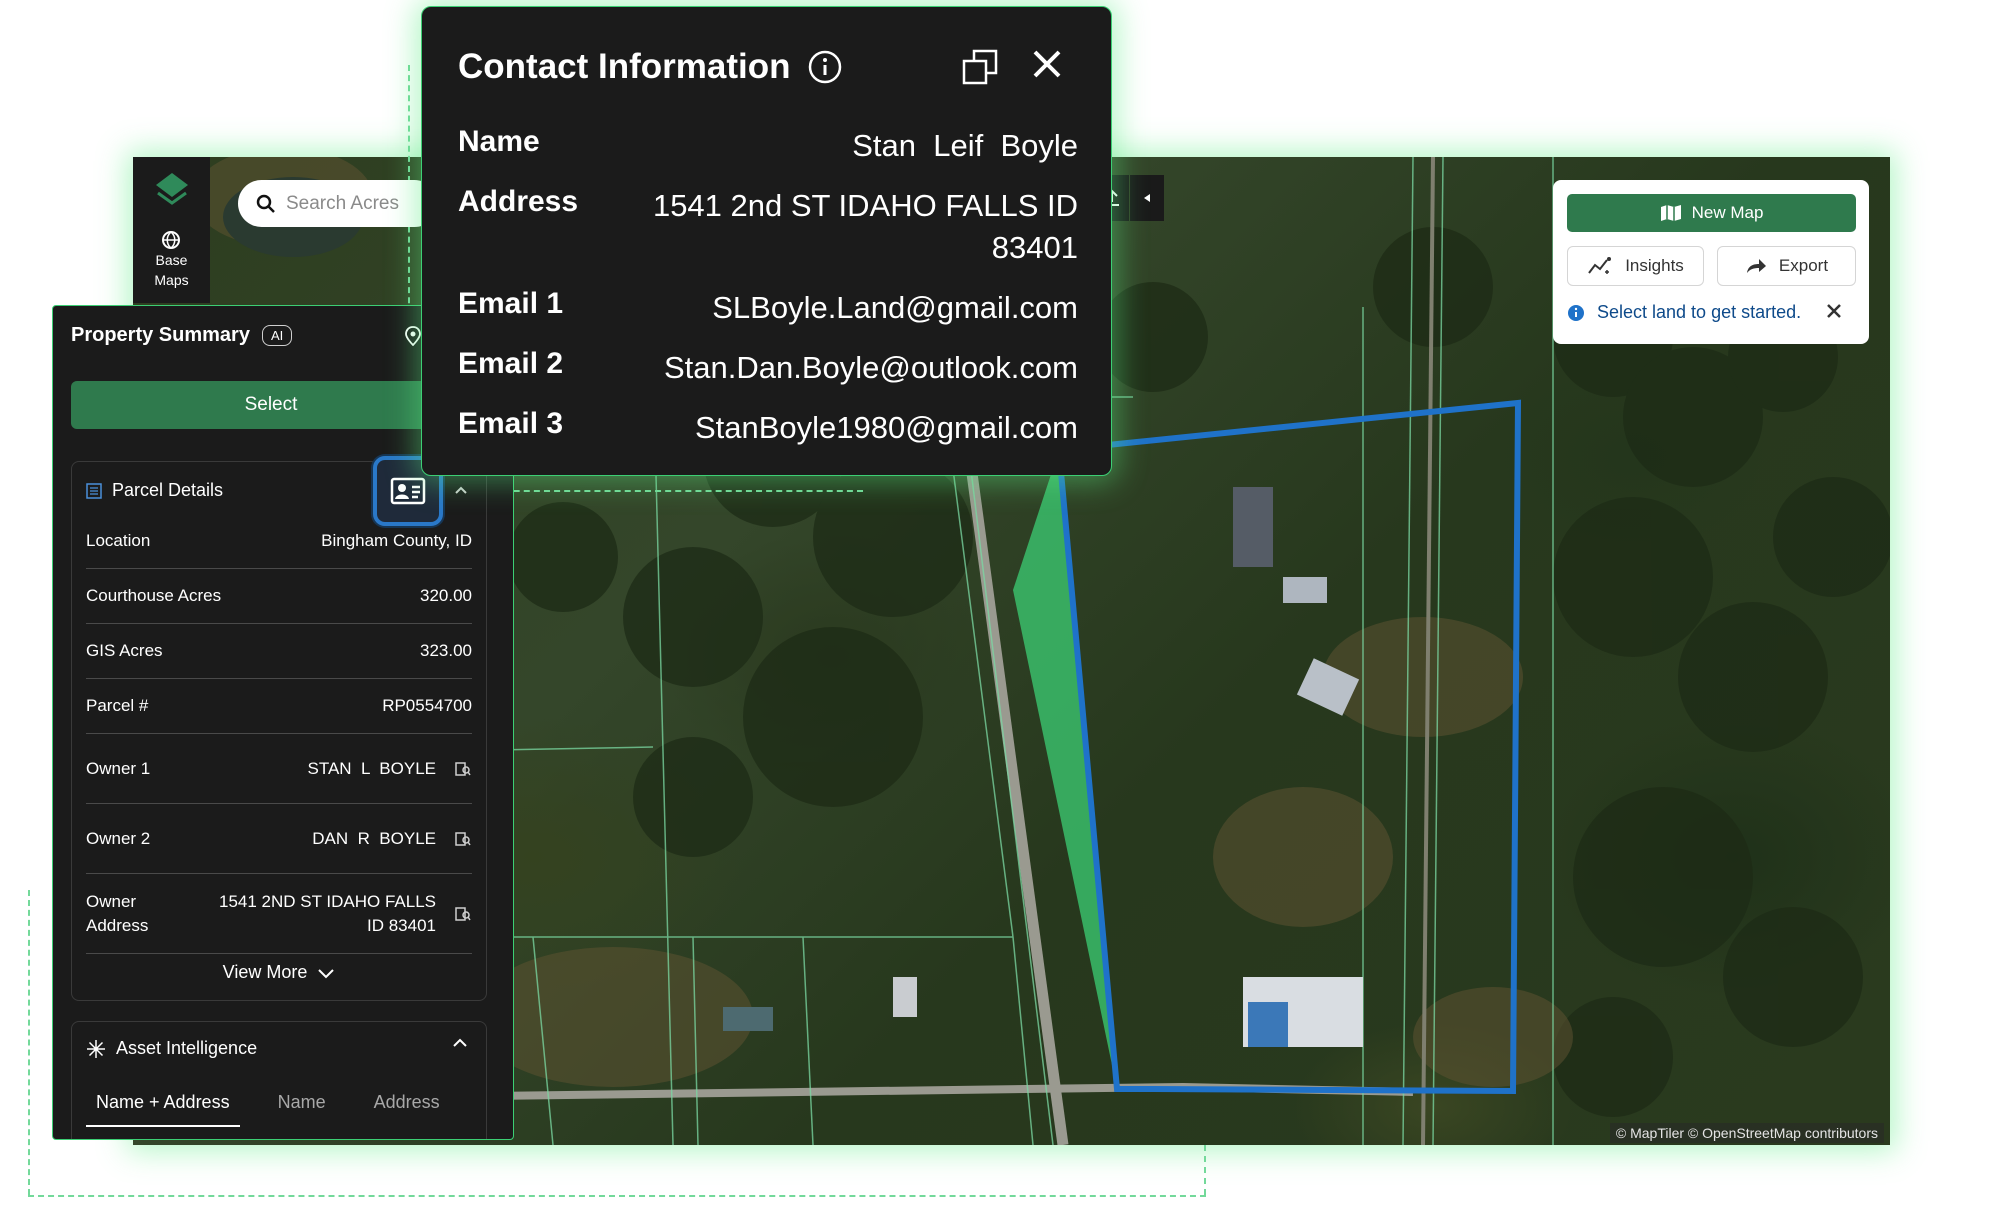  I want to click on row-label: GIS Acres, so click(124, 650).